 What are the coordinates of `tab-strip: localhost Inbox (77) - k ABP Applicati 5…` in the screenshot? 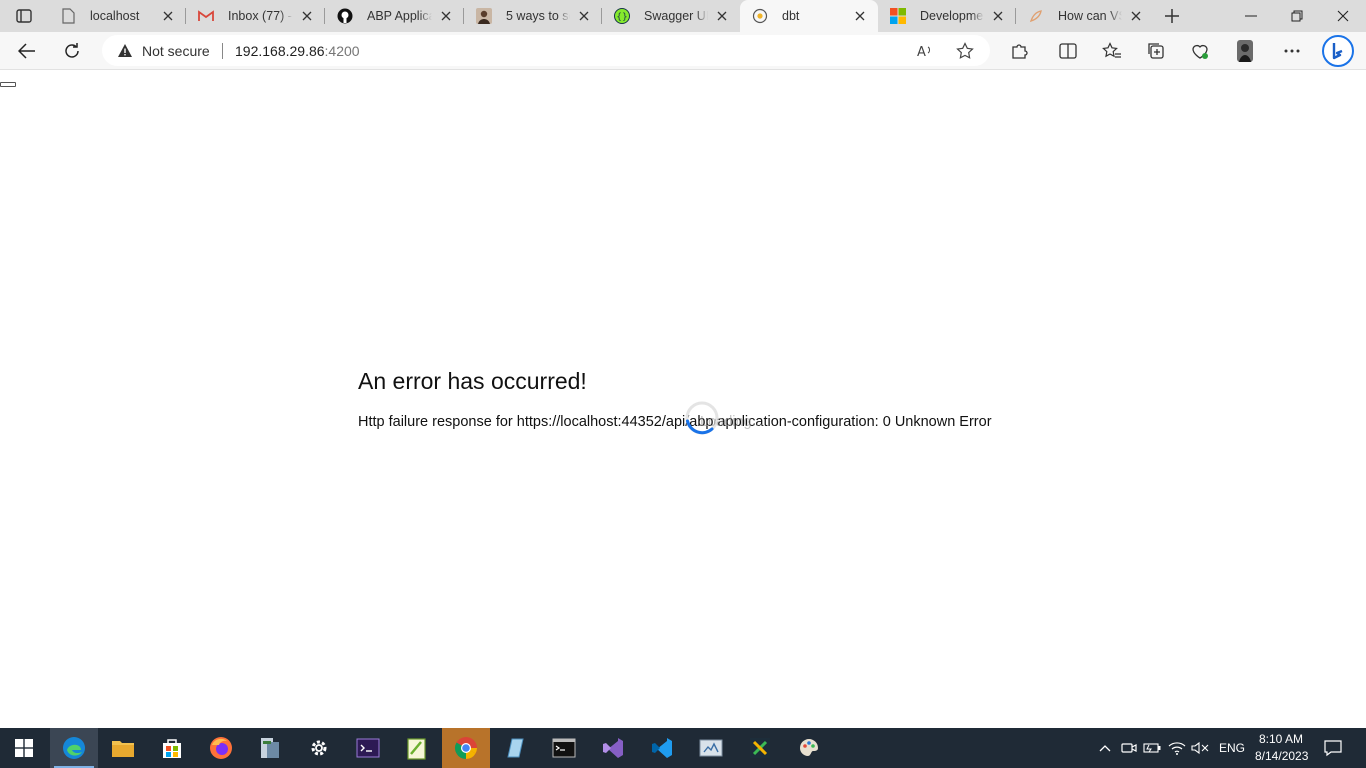 It's located at (683, 16).